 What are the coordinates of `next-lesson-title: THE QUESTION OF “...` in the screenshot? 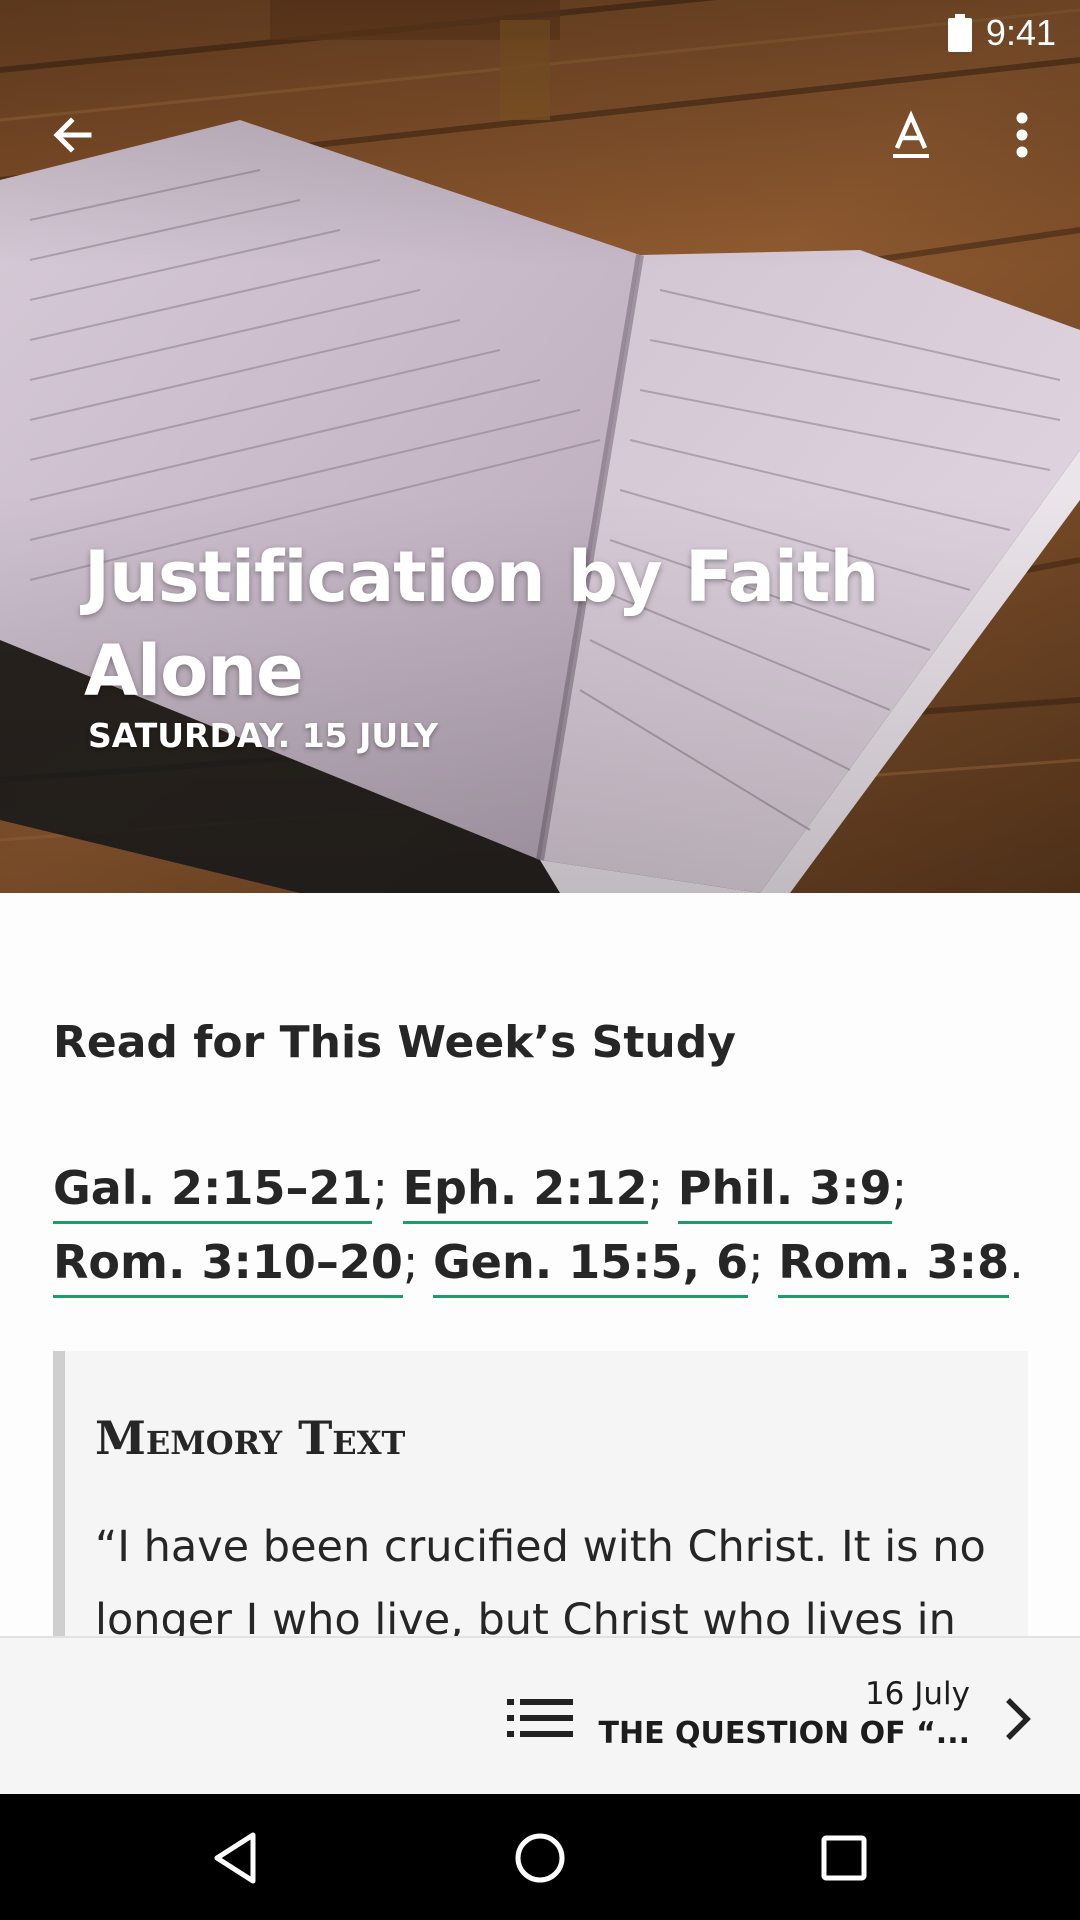 It's located at (784, 1733).